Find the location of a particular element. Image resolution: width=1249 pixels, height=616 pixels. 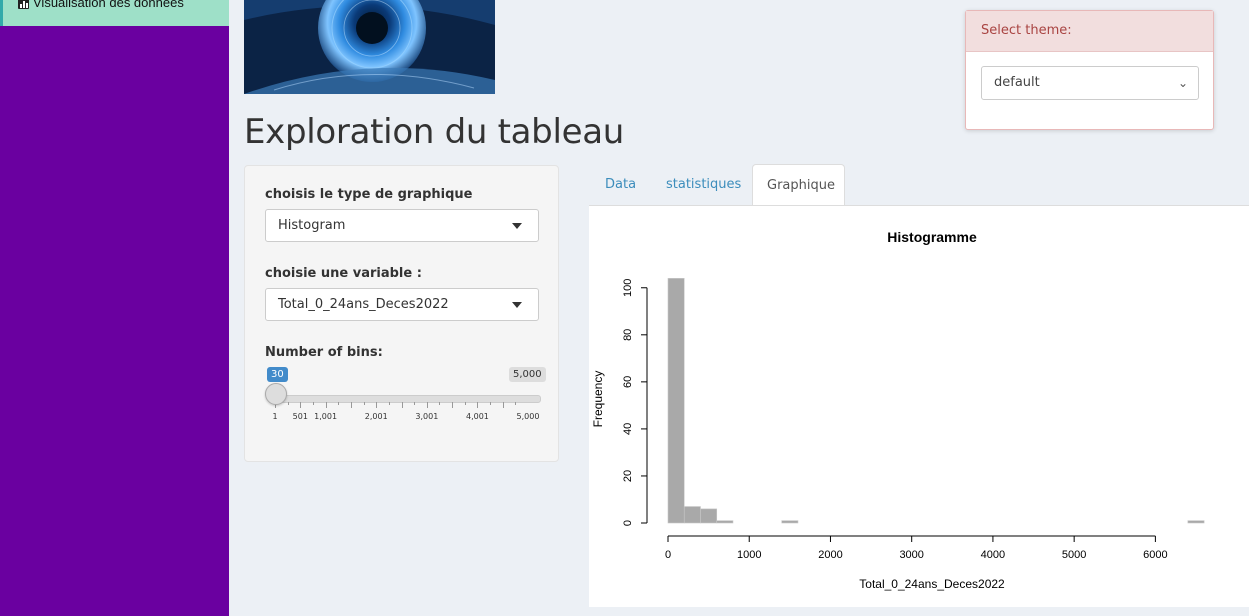

tab-data: Data is located at coordinates (620, 185).